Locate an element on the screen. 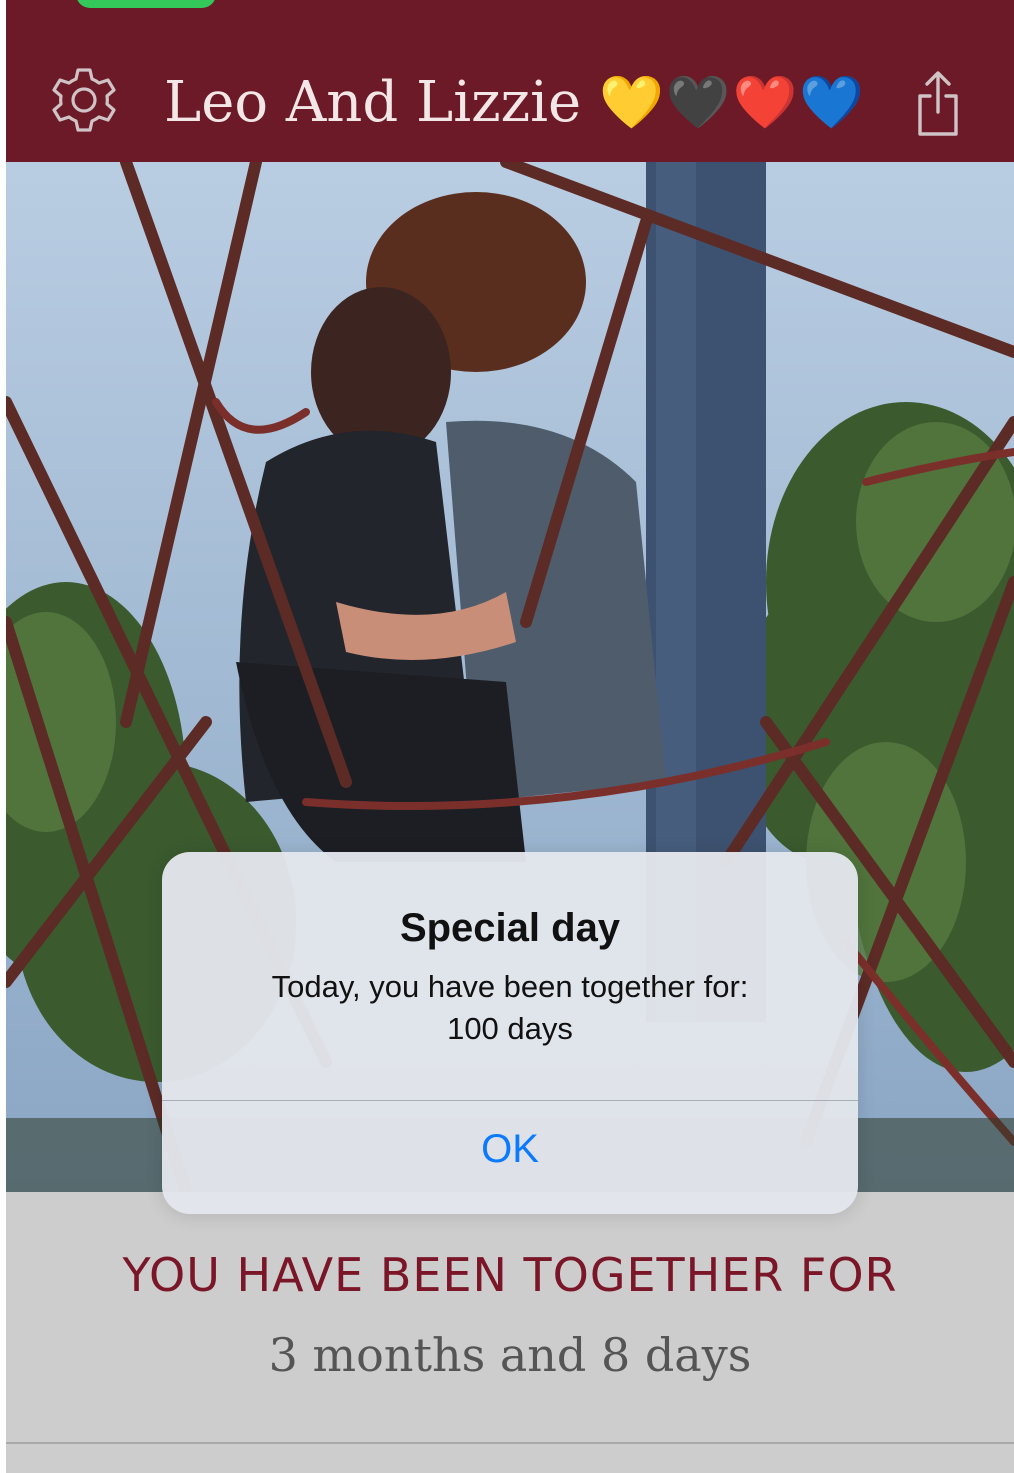 This screenshot has width=1014, height=1473. share-icon is located at coordinates (938, 103).